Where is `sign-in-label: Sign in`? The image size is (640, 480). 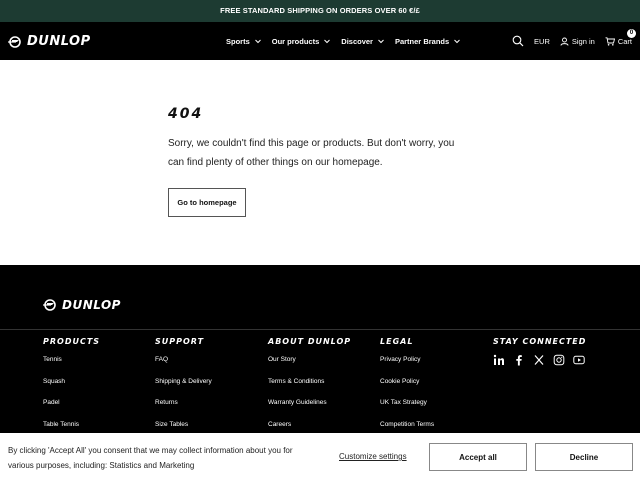
sign-in-label: Sign in is located at coordinates (583, 41).